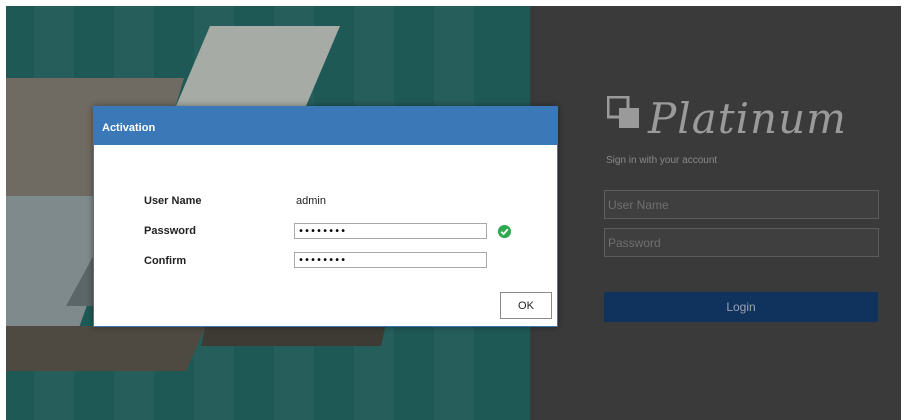 This screenshot has height=420, width=907. Describe the element at coordinates (662, 160) in the screenshot. I see `signin-instruction: Sign in with your account` at that location.